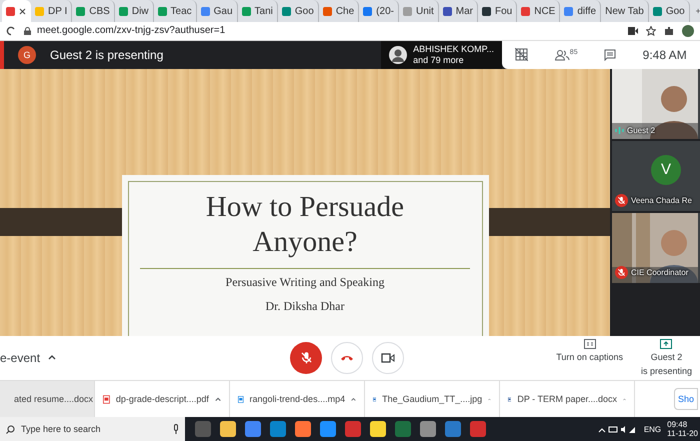 The image size is (700, 441). I want to click on avatar, so click(398, 55).